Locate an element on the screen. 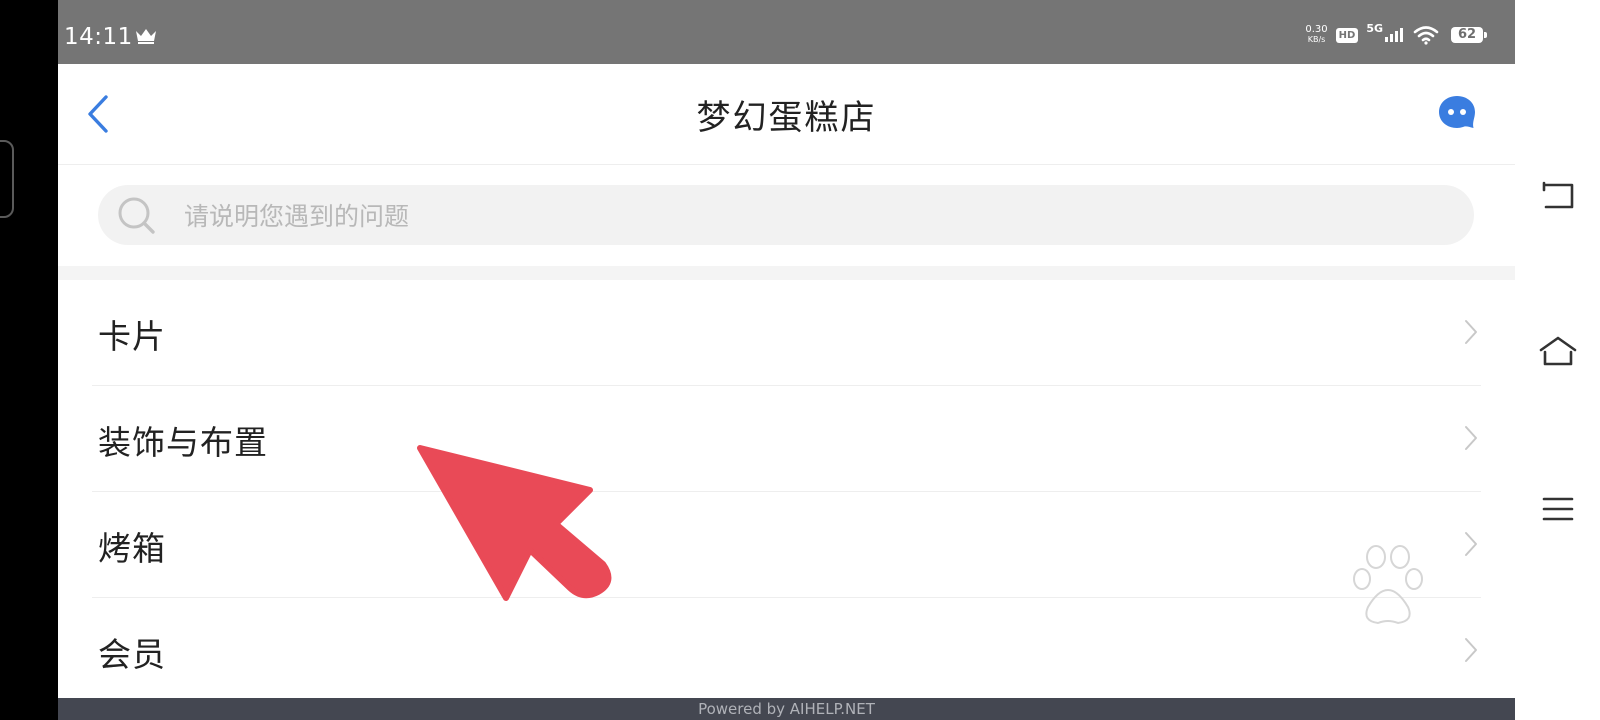  chat-bubble-icon is located at coordinates (1457, 112).